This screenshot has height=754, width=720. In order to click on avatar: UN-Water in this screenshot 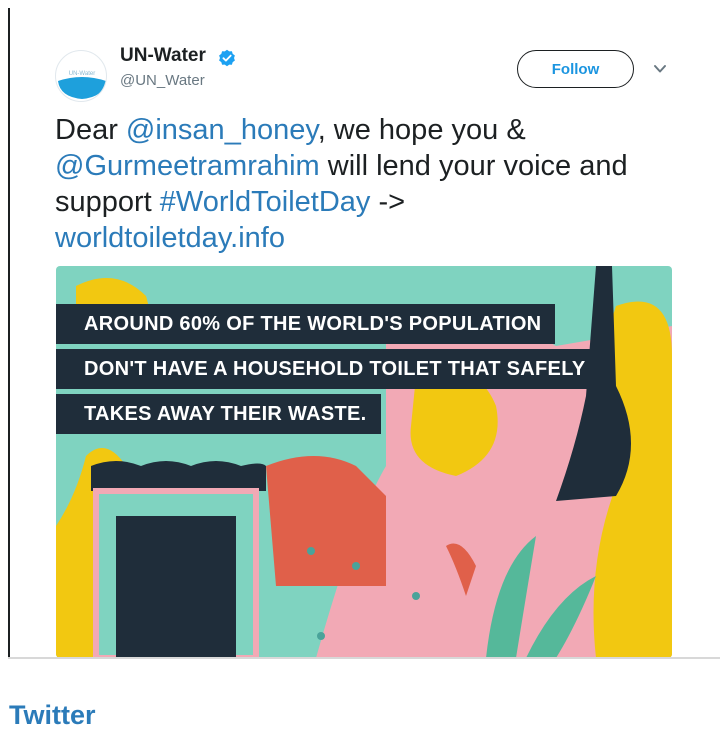, I will do `click(81, 76)`.